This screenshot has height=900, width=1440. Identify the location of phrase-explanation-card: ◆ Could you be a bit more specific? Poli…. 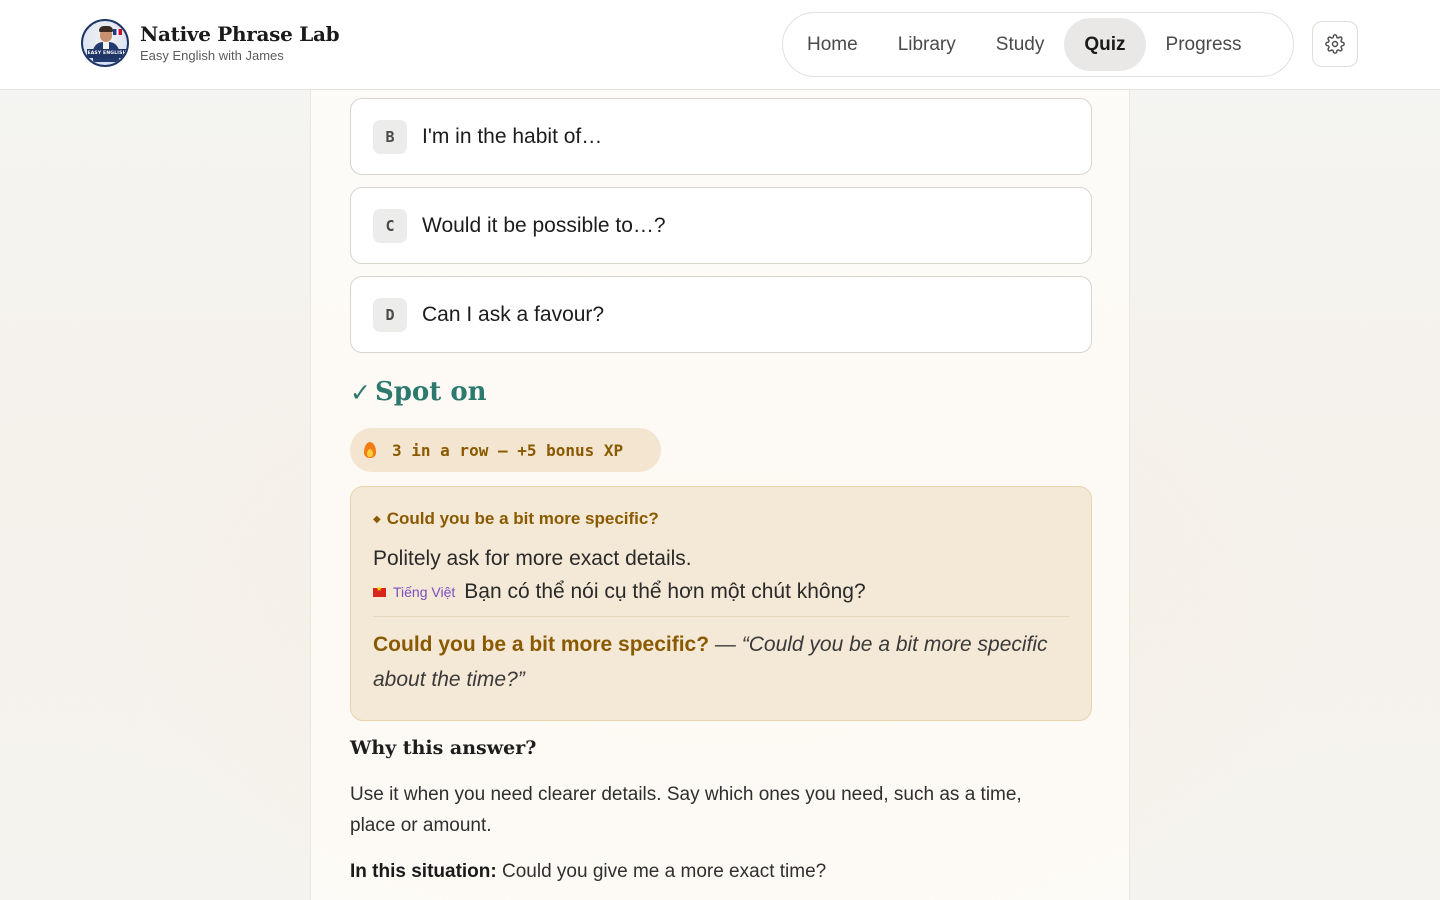
(721, 603).